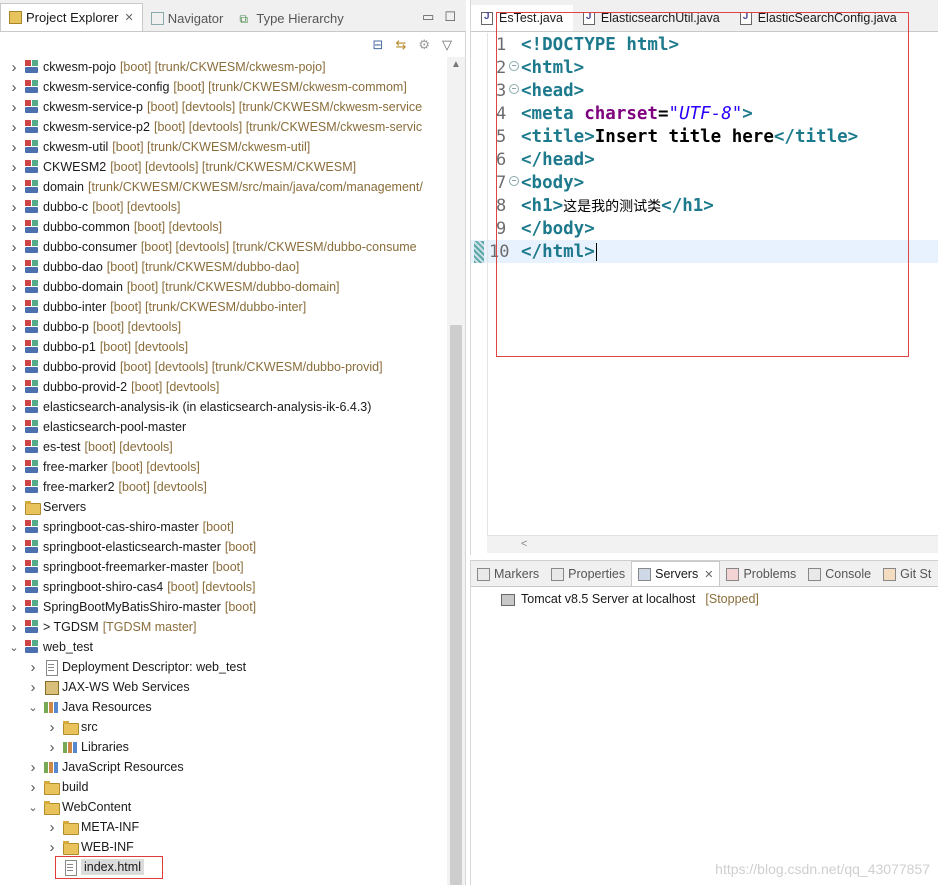 Image resolution: width=938 pixels, height=885 pixels. Describe the element at coordinates (223, 787) in the screenshot. I see `tree-item: › build` at that location.